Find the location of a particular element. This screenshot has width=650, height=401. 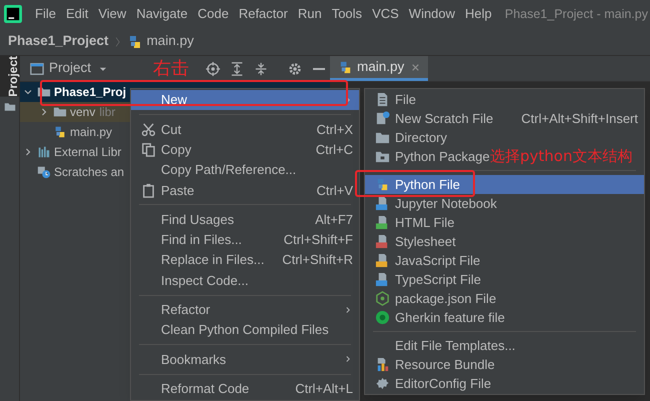

annotation-text: 右击 is located at coordinates (171, 69).